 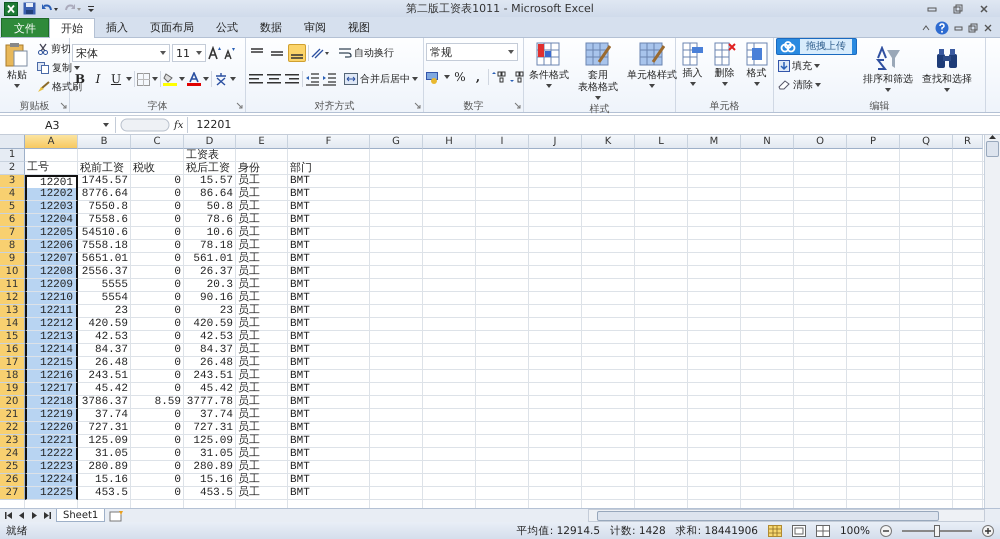 I want to click on table-cell-text: 15.16, so click(x=216, y=480).